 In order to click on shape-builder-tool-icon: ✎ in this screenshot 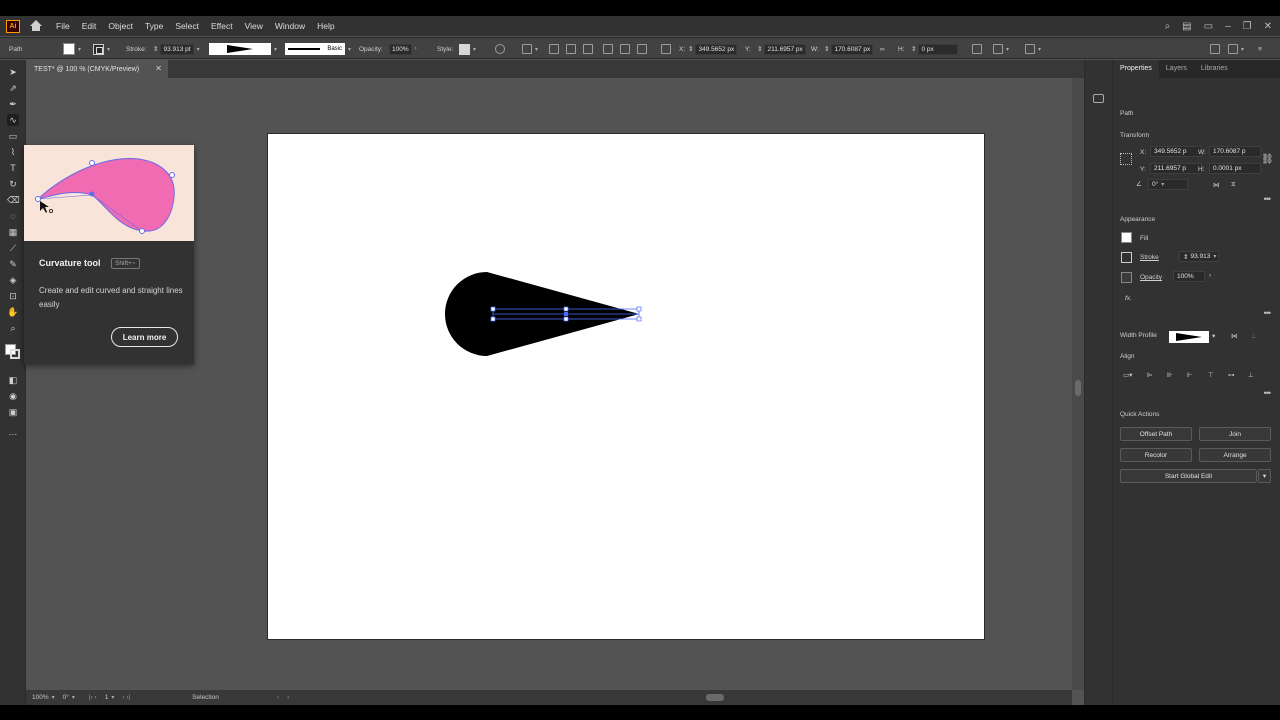, I will do `click(13, 264)`.